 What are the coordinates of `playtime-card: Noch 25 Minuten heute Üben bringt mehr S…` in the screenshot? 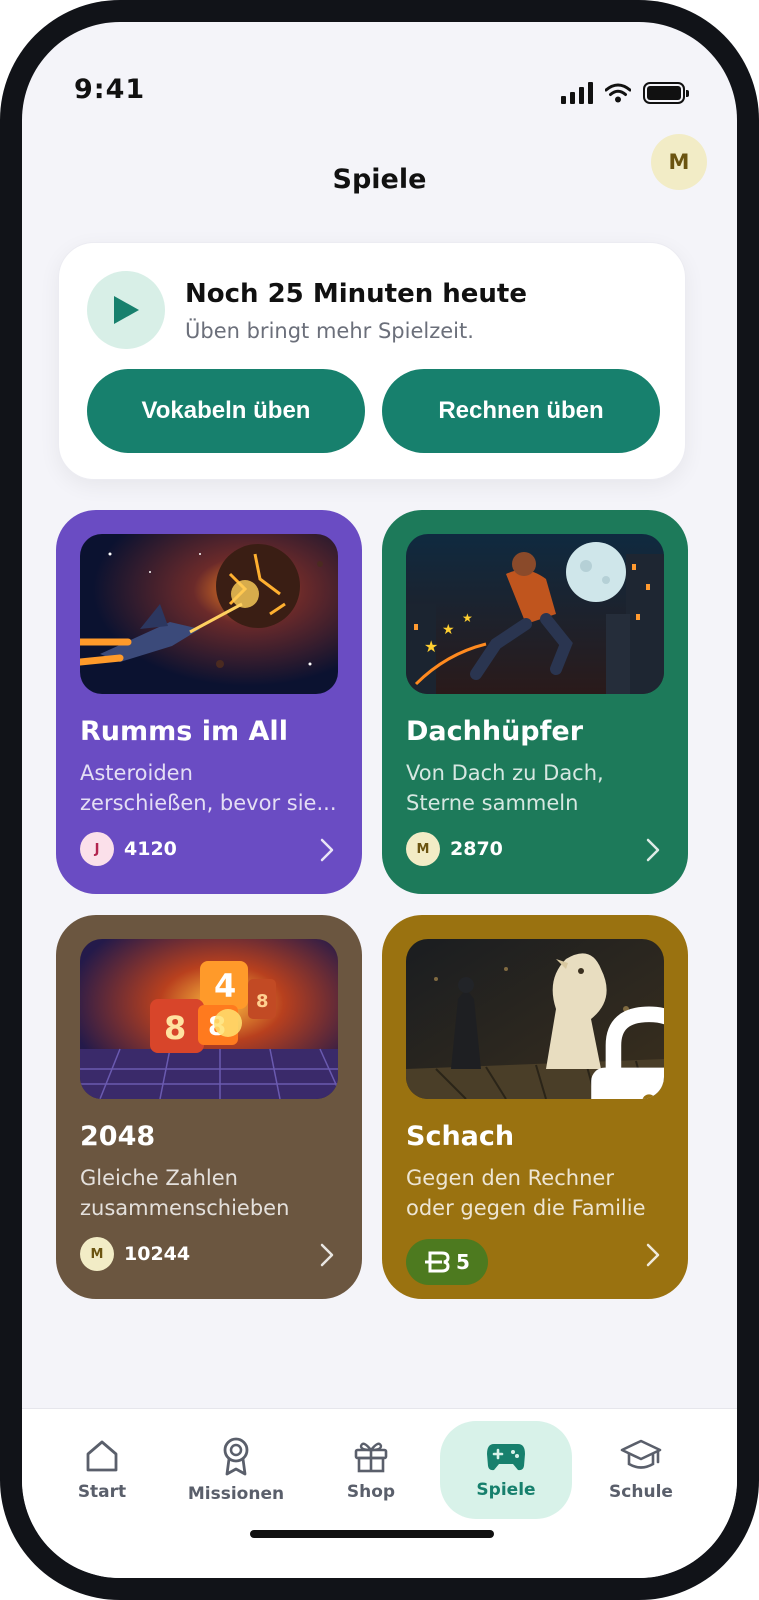 It's located at (372, 361).